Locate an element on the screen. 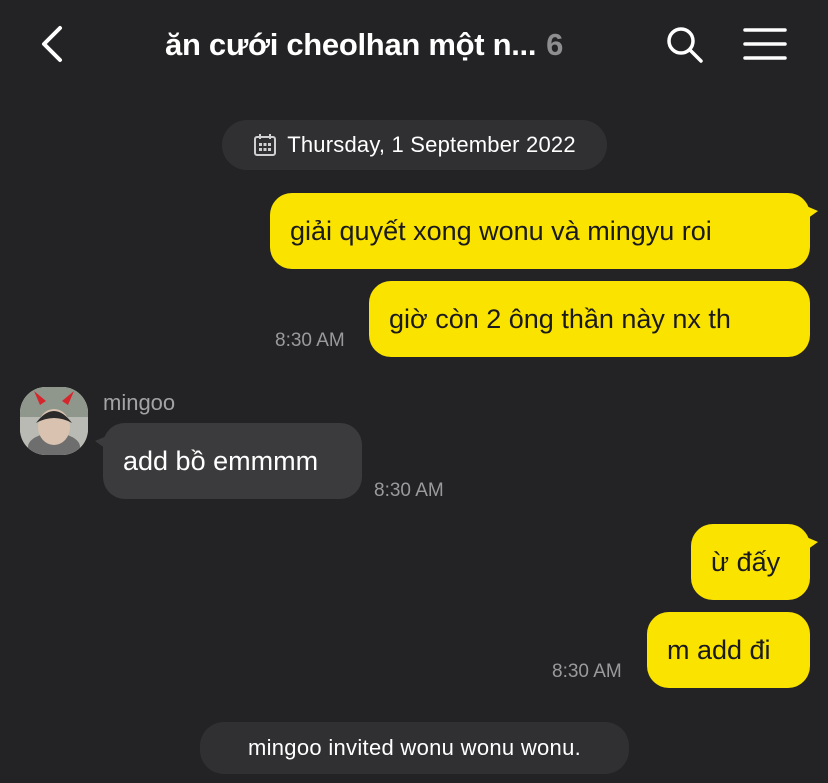 This screenshot has width=828, height=783. back-button is located at coordinates (54, 44).